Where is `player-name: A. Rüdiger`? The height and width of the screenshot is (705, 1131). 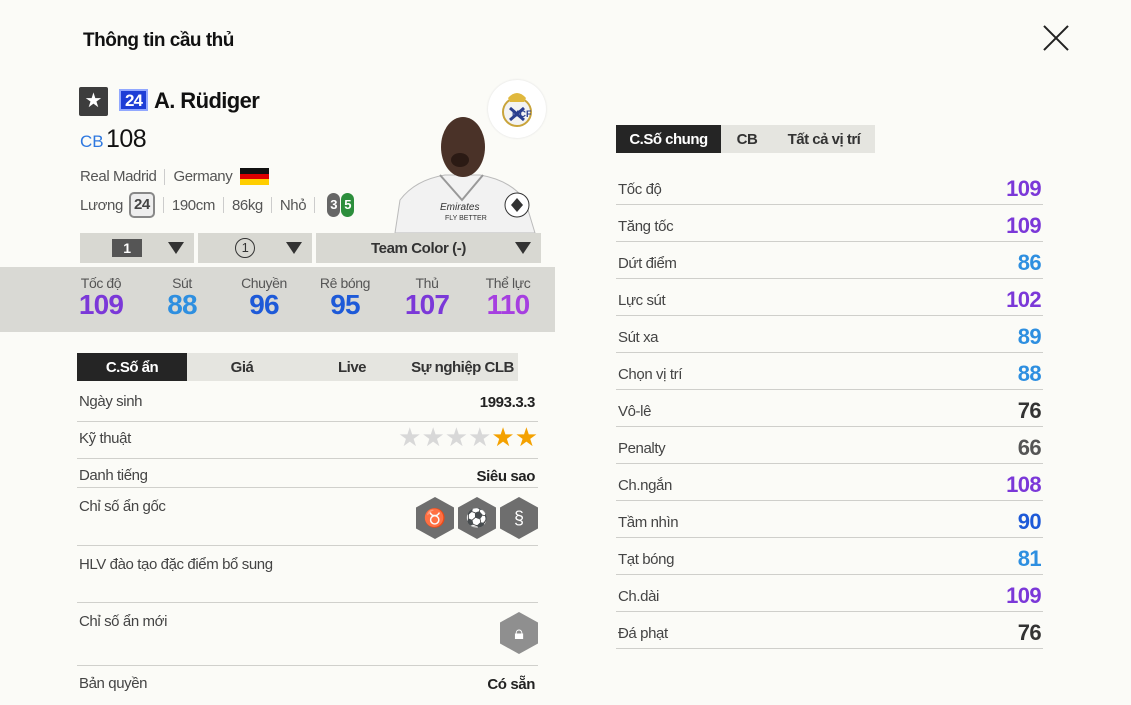
player-name: A. Rüdiger is located at coordinates (207, 100).